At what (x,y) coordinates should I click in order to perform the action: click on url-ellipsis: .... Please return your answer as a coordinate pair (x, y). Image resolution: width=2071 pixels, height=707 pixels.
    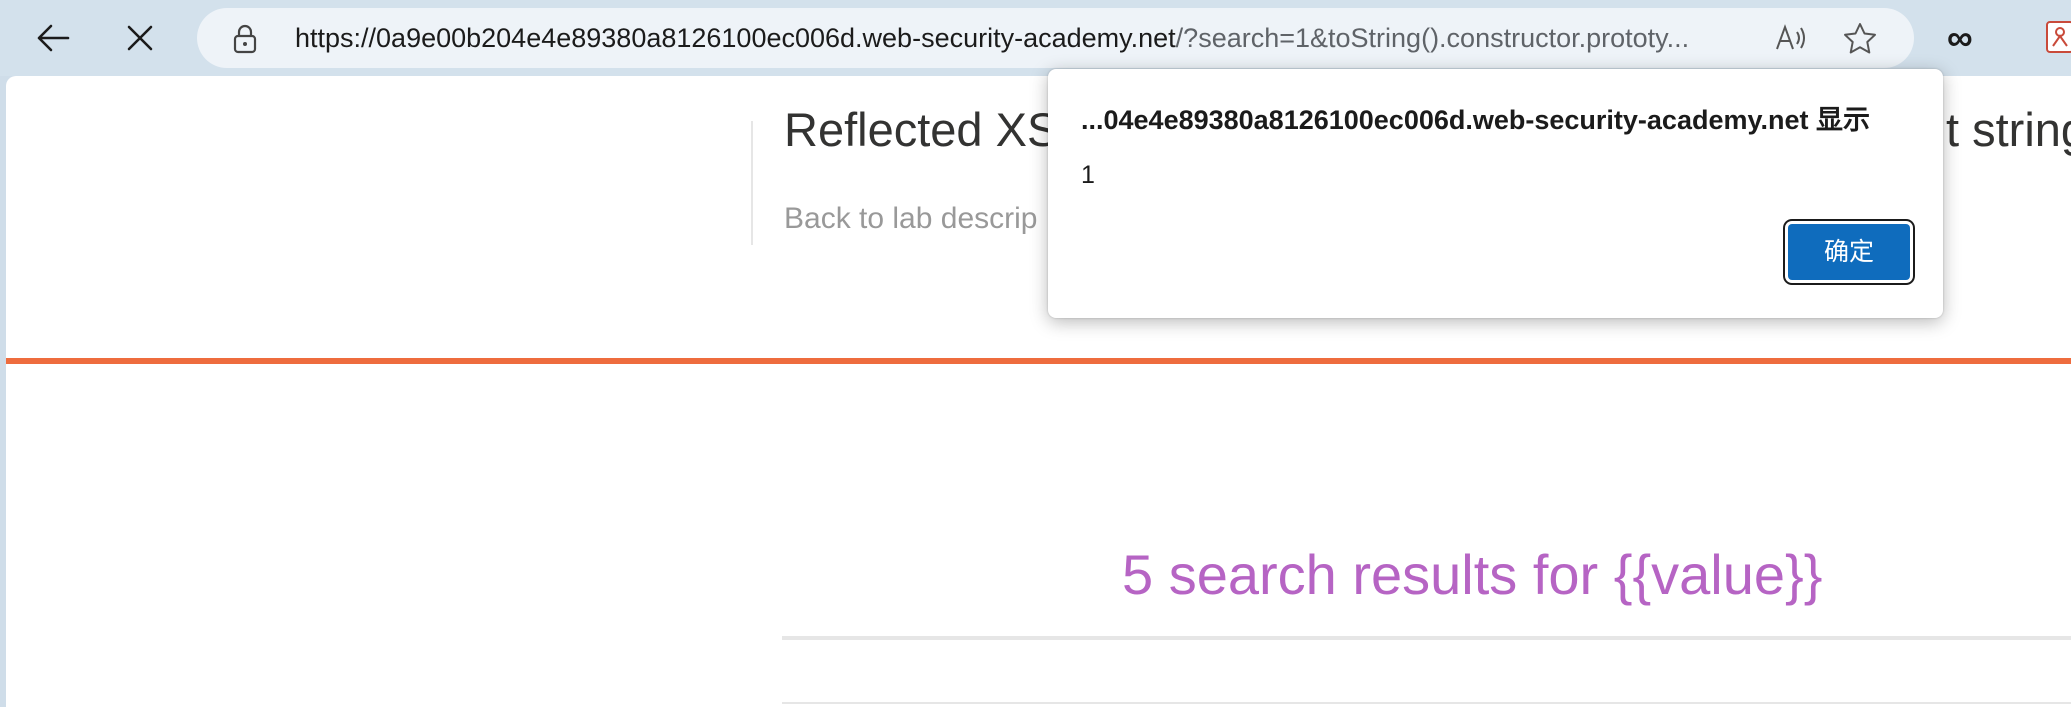
    Looking at the image, I should click on (1678, 38).